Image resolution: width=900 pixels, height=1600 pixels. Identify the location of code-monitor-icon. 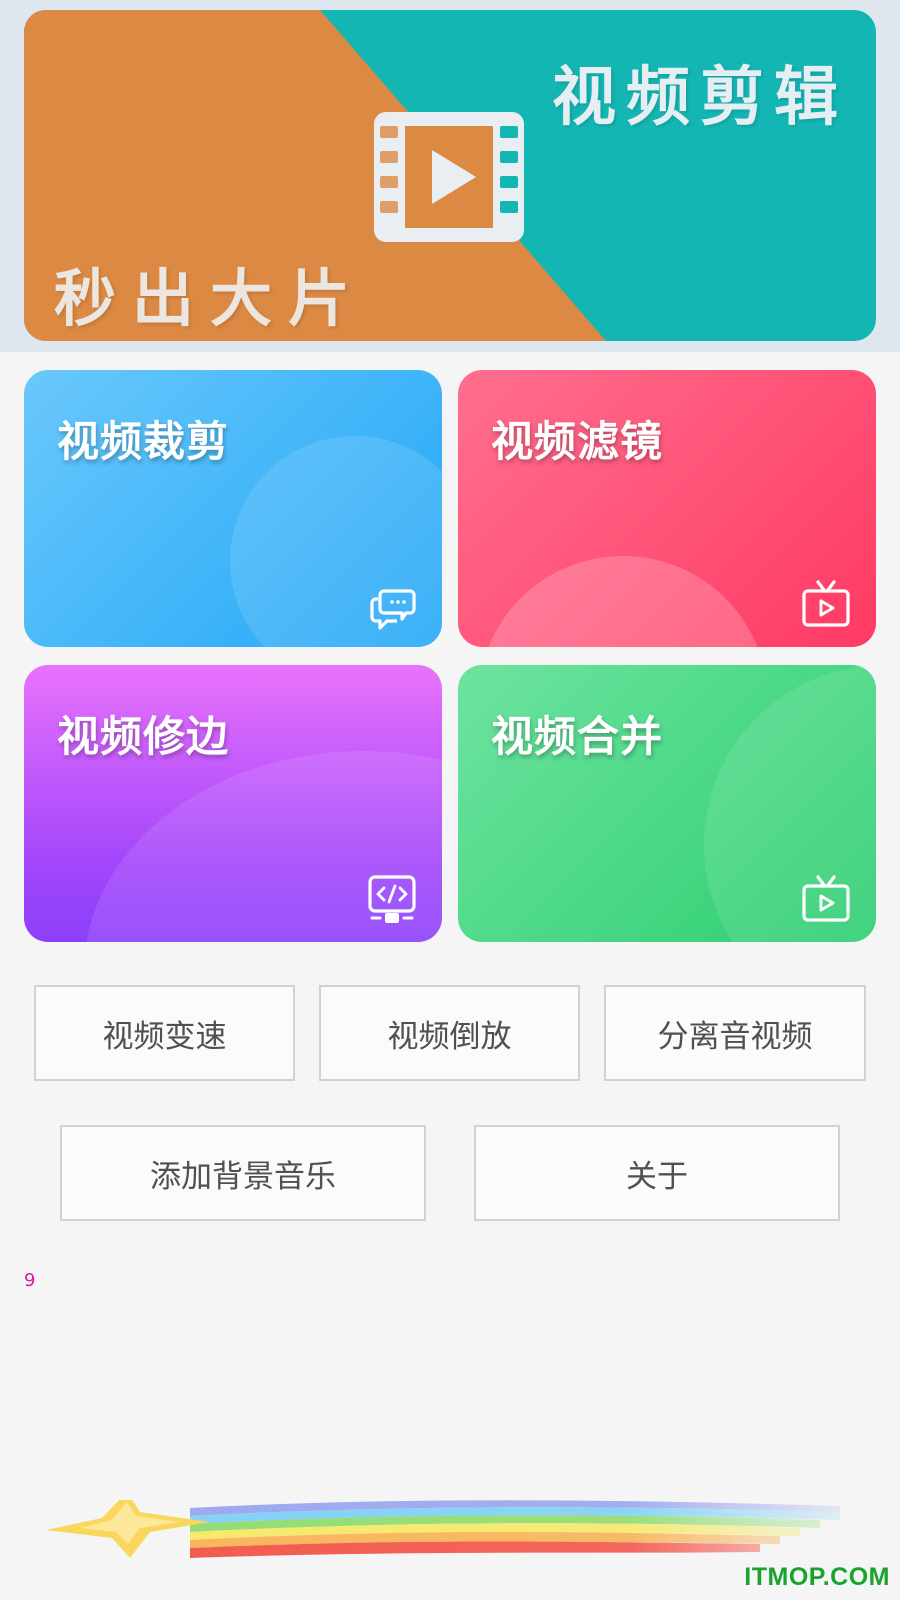
(392, 899).